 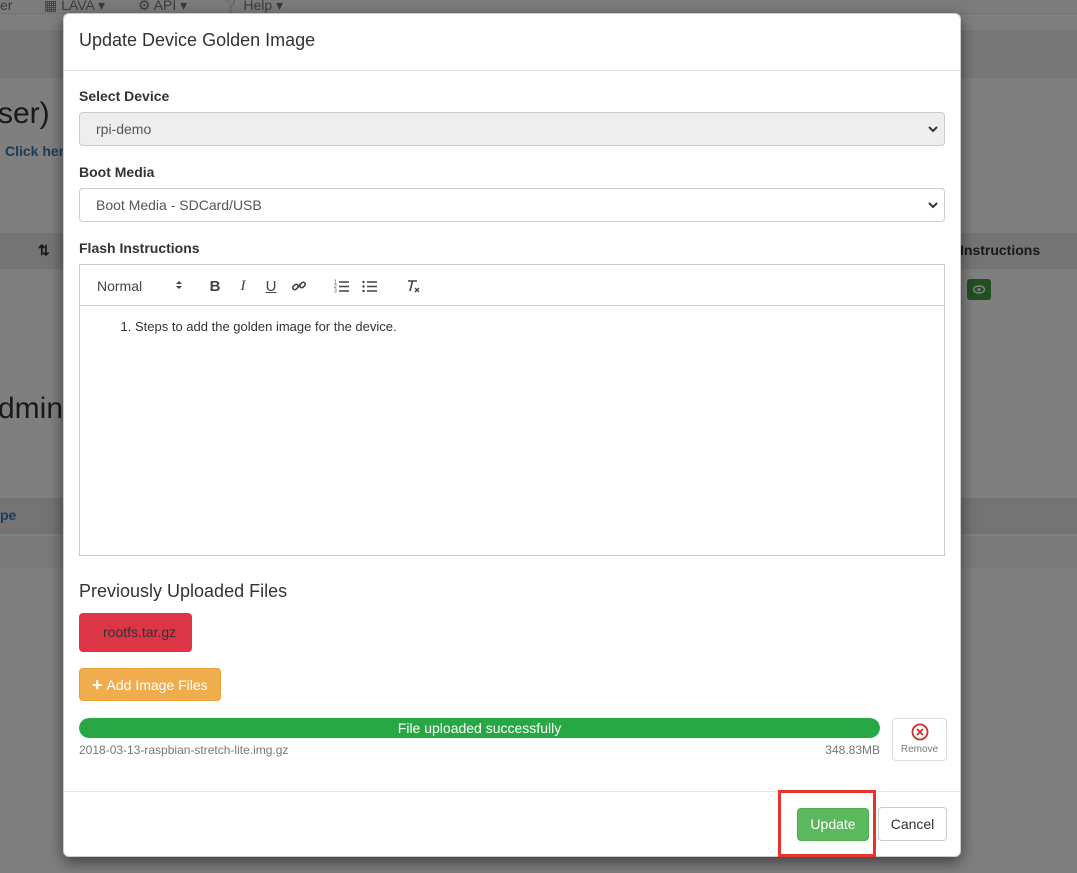 I want to click on update-button-highlight, so click(x=827, y=823).